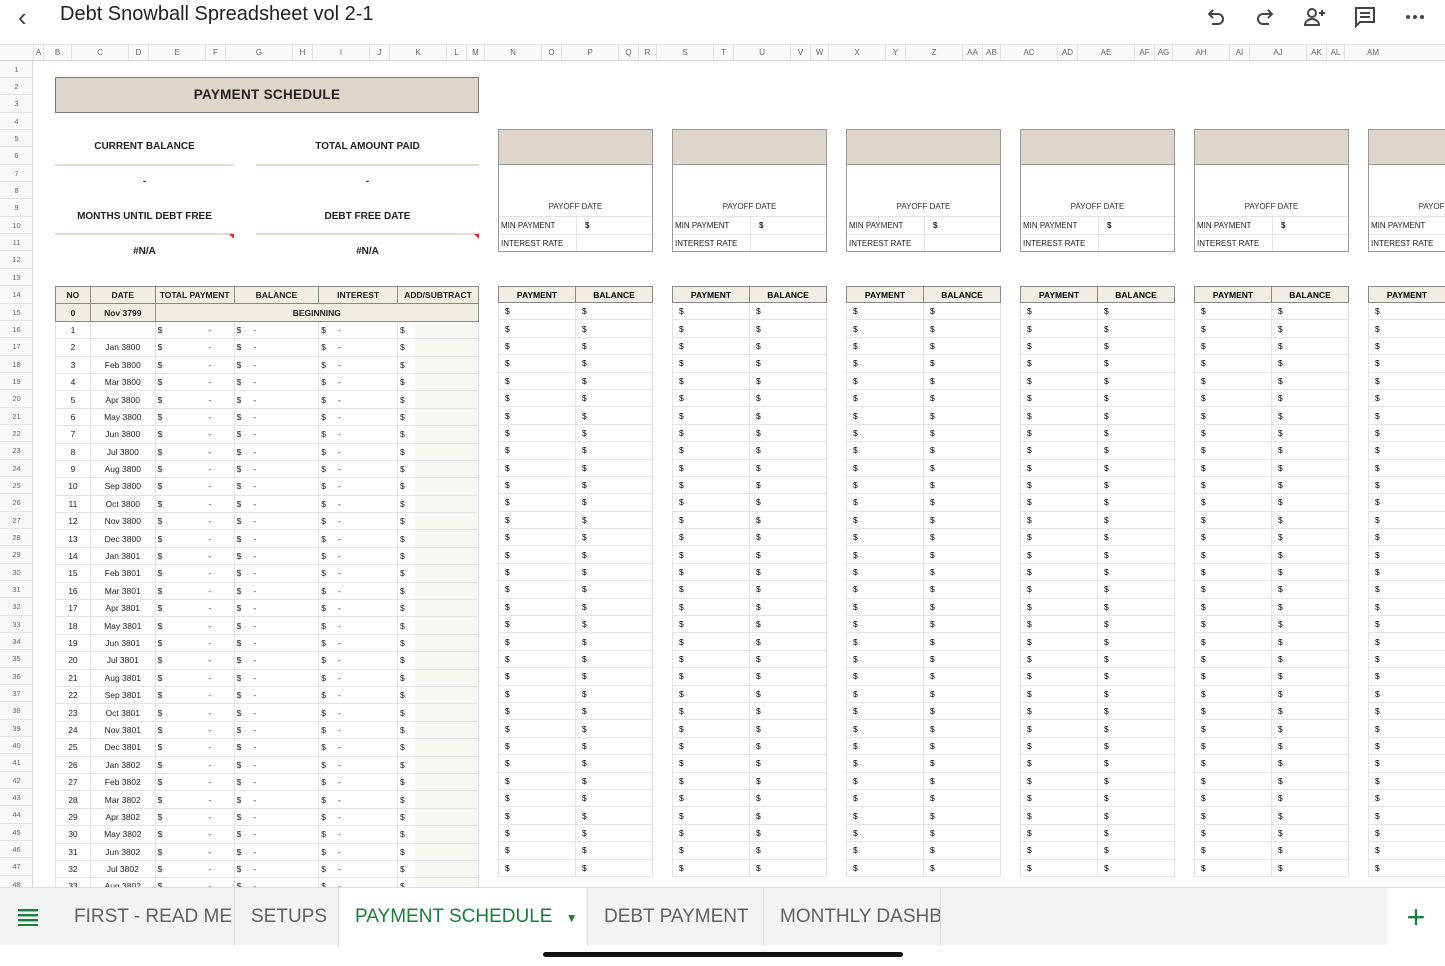 The width and height of the screenshot is (1445, 966). I want to click on row-no: 1, so click(73, 330).